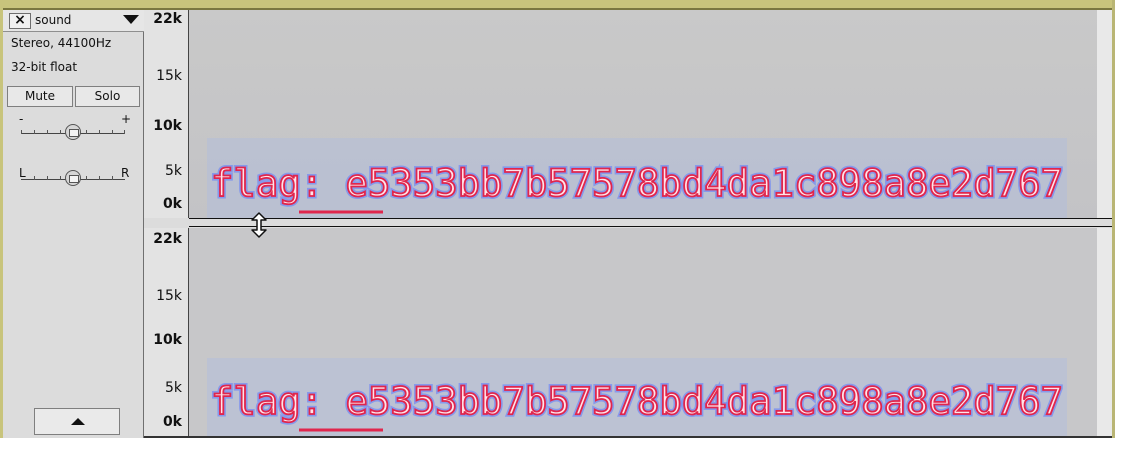 The width and height of the screenshot is (1134, 450). I want to click on collapse-up-icon, so click(78, 421).